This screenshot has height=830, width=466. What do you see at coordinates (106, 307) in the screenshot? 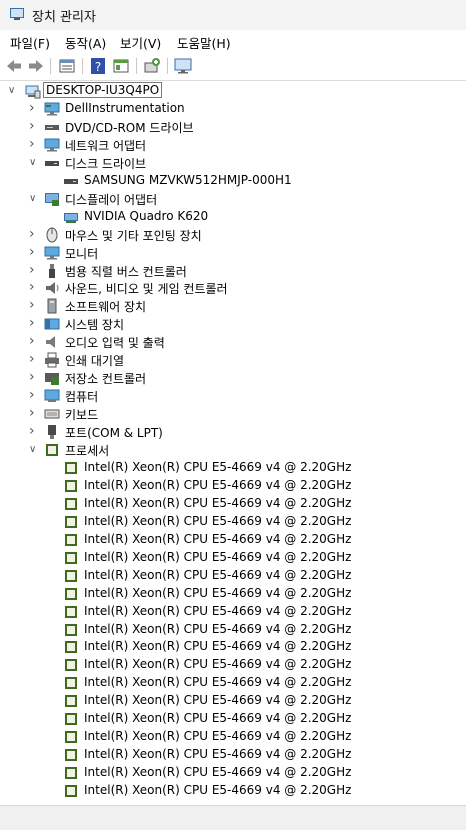
I see `tree-item-label: 소프트웨어 장치` at bounding box center [106, 307].